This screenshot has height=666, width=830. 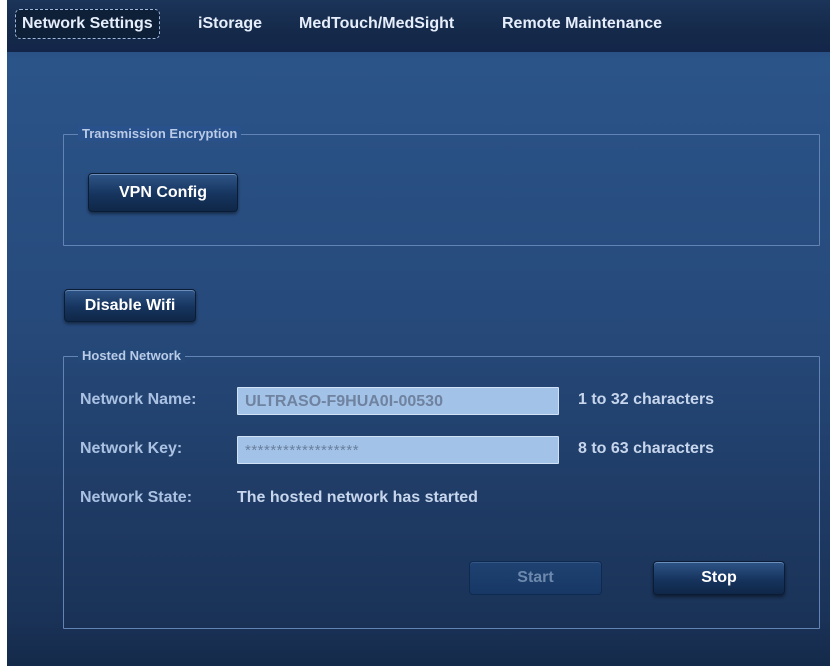 I want to click on tab-network-settings: Network Settings, so click(x=87, y=24).